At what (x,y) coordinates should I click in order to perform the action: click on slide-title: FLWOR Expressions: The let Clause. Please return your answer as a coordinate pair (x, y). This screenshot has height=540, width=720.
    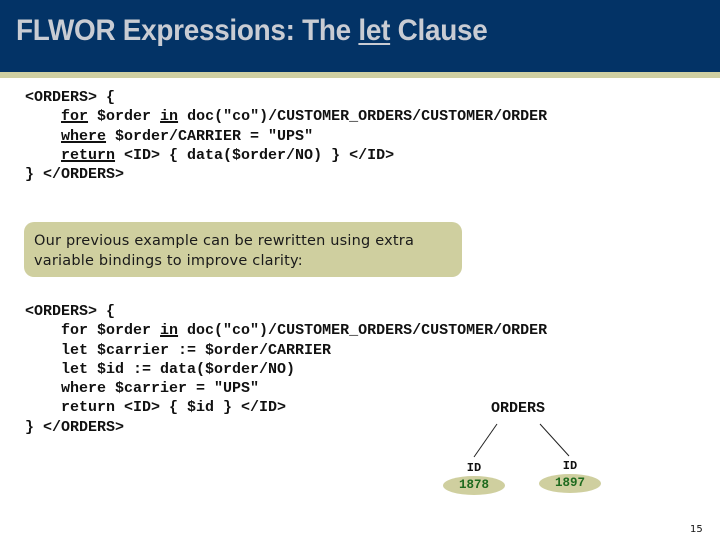
    Looking at the image, I should click on (252, 31).